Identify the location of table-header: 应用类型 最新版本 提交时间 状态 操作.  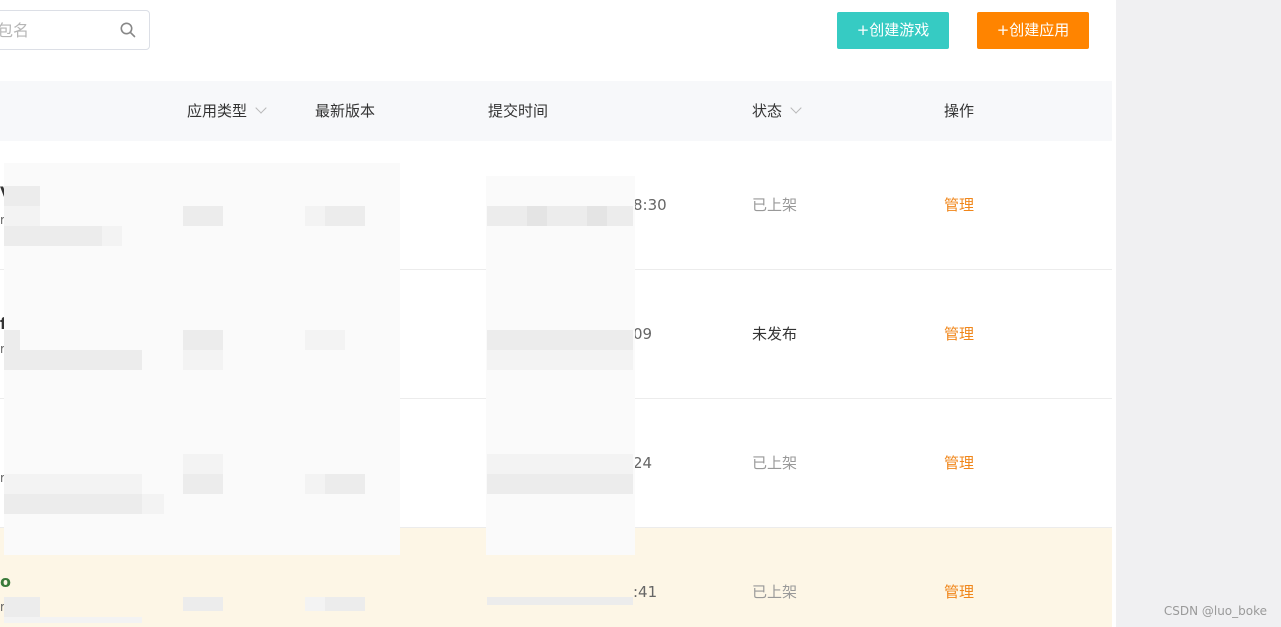
(556, 111).